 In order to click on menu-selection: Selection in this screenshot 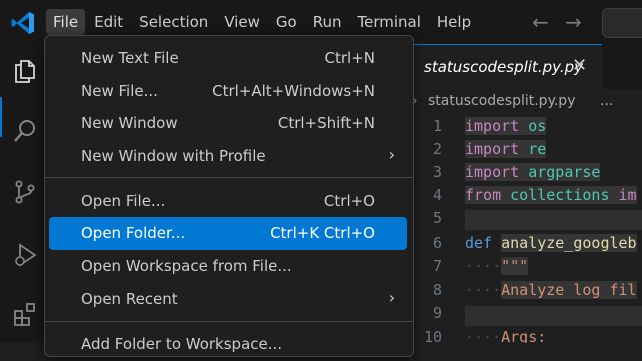, I will do `click(173, 22)`.